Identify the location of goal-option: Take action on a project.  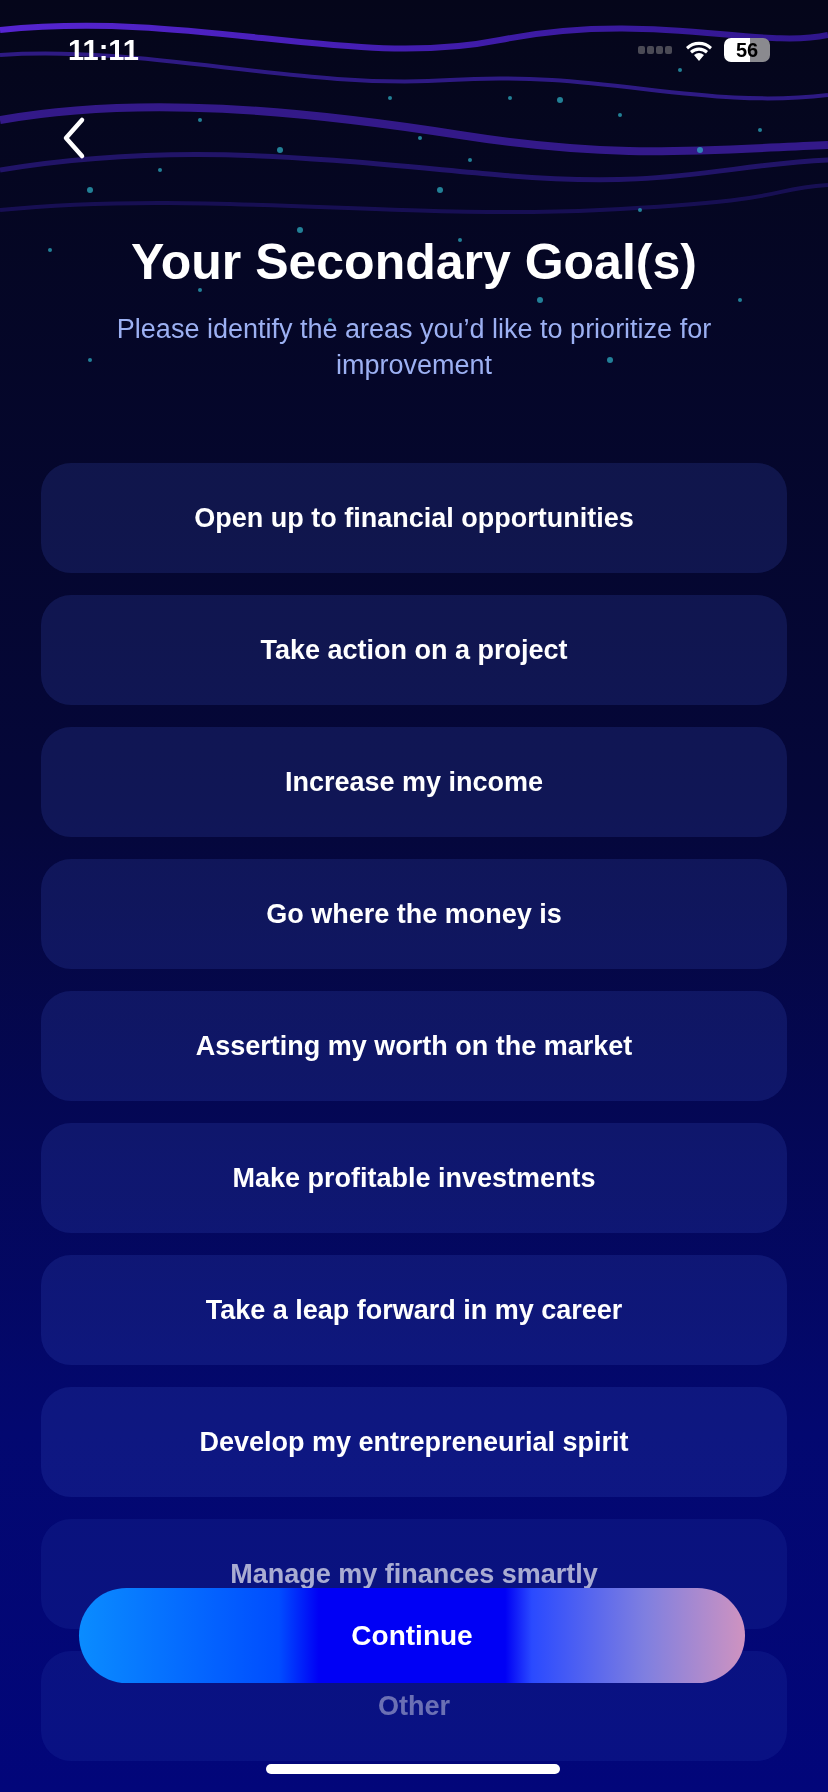
(414, 650).